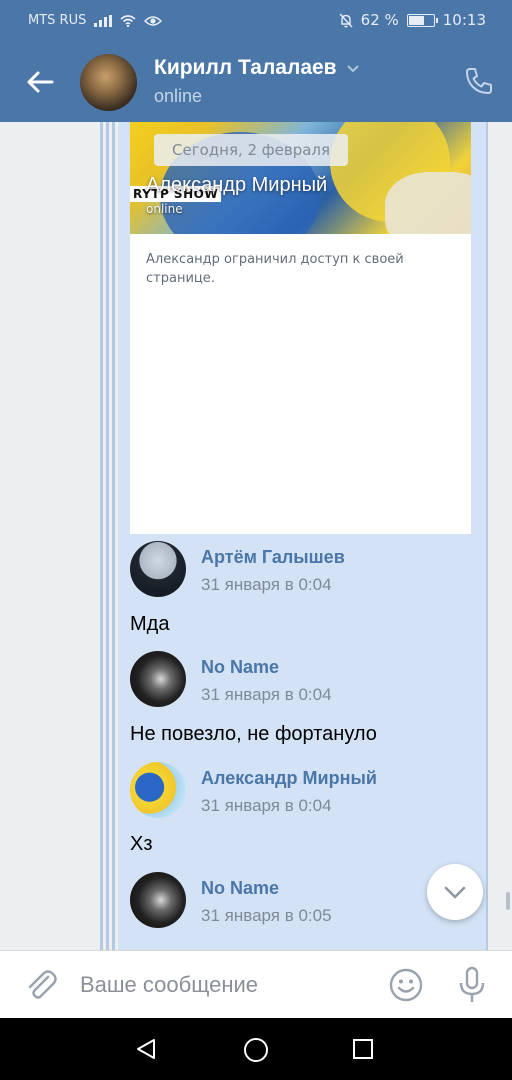 The width and height of the screenshot is (512, 1080). What do you see at coordinates (41, 985) in the screenshot?
I see `paperclip-icon` at bounding box center [41, 985].